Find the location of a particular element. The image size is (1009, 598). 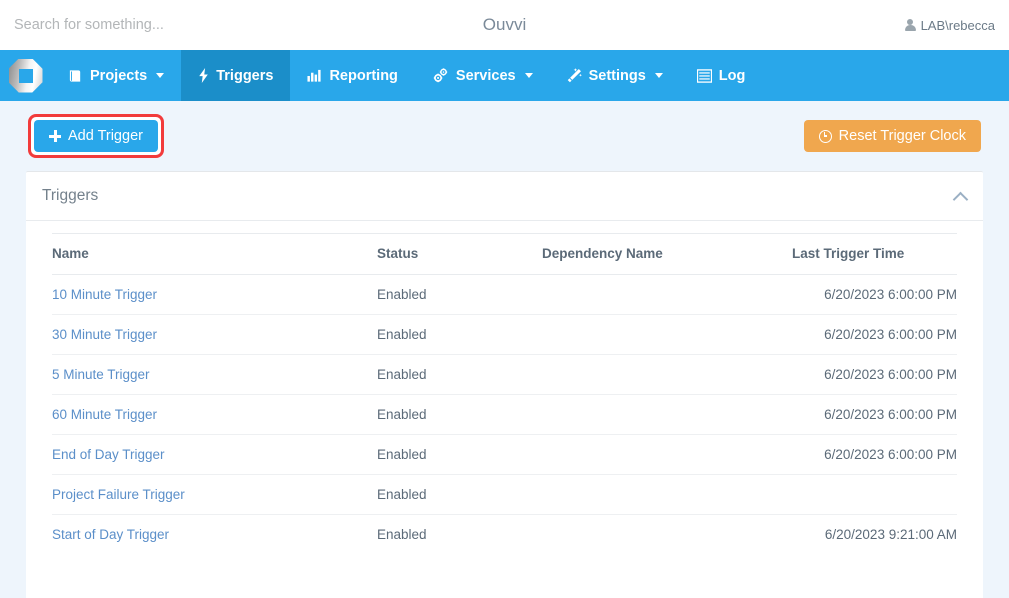

panel-header: Triggers is located at coordinates (504, 196).